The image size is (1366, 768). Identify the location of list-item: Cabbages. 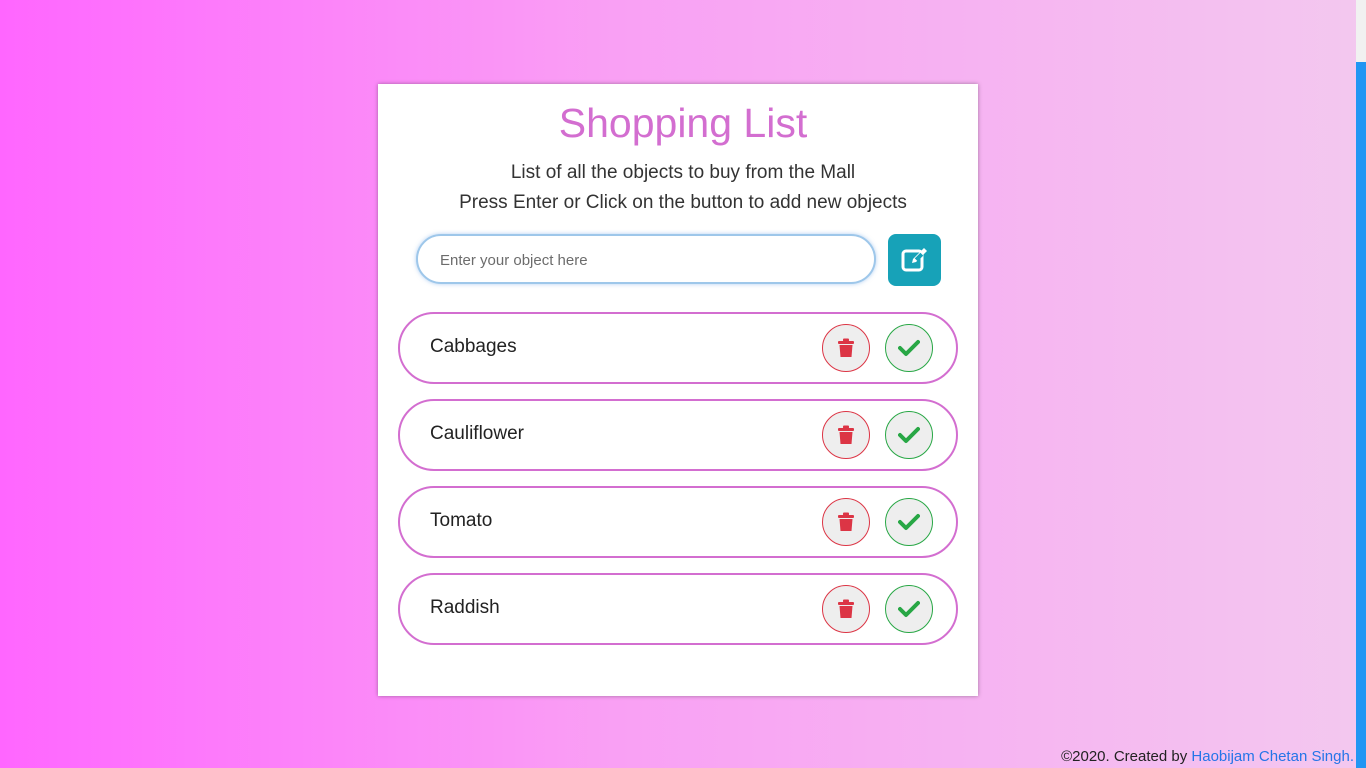
(678, 348).